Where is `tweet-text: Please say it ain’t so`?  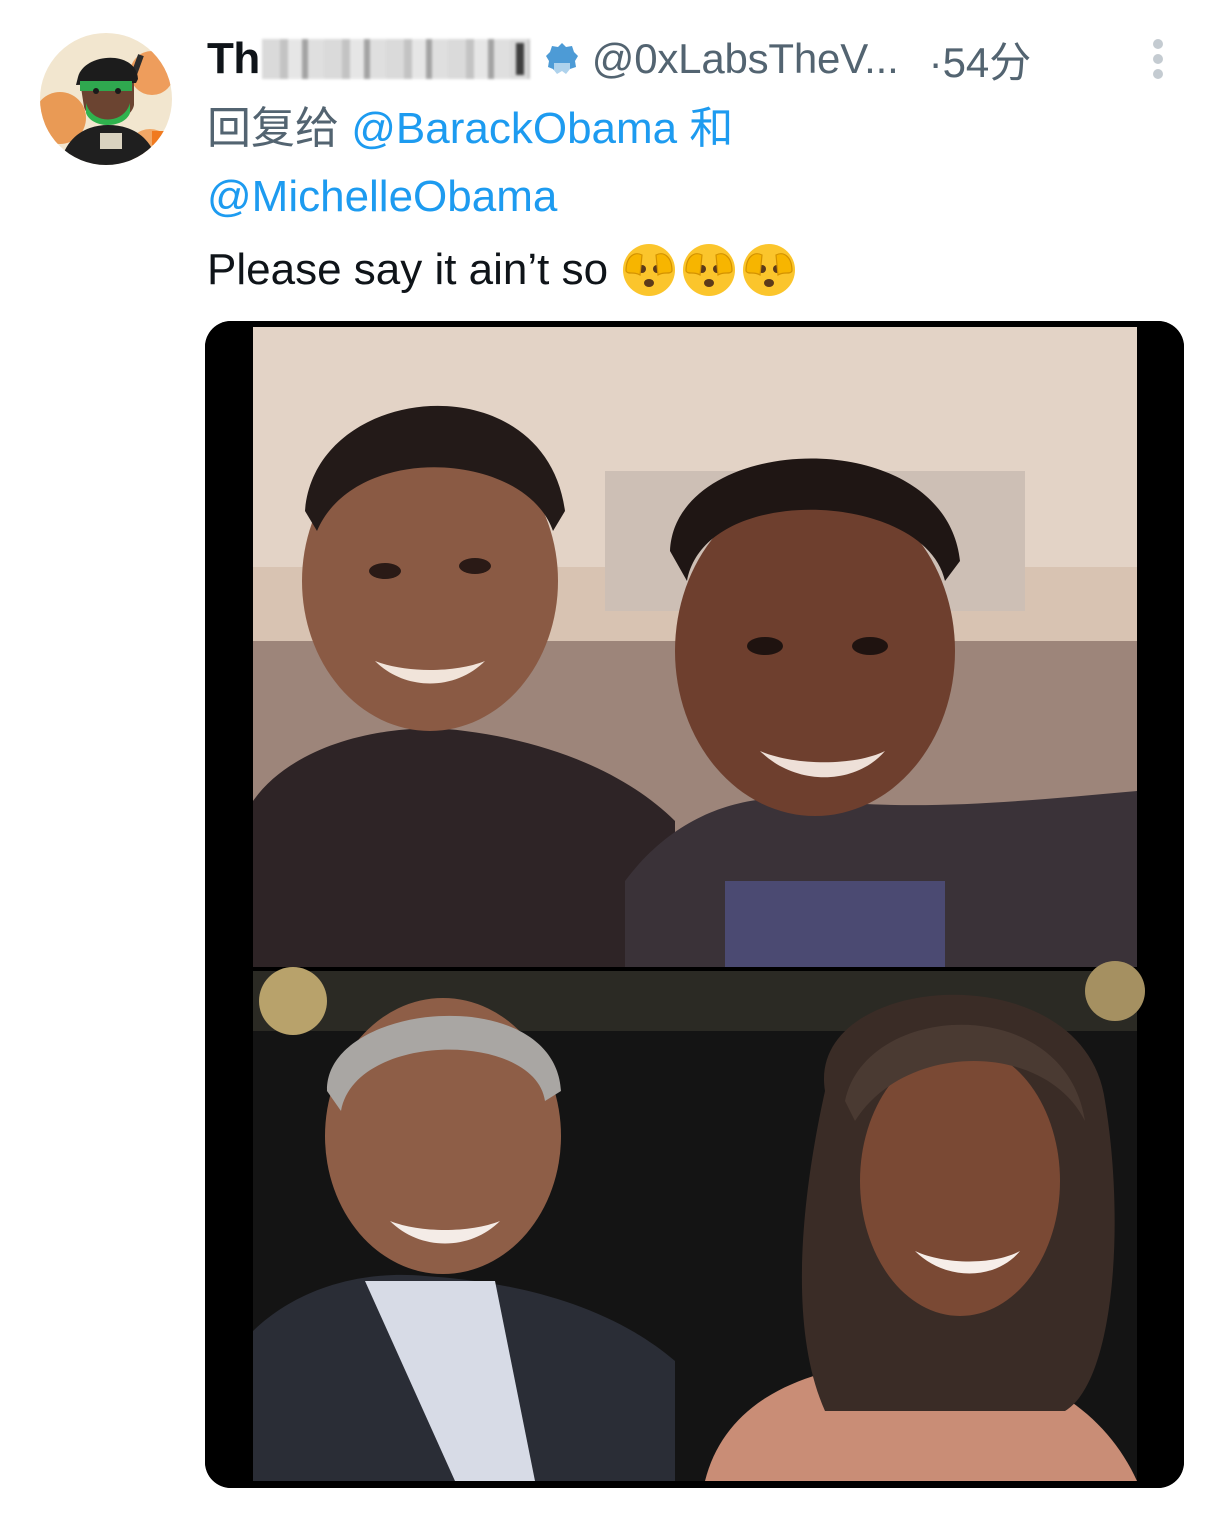 tweet-text: Please say it ain’t so is located at coordinates (502, 270).